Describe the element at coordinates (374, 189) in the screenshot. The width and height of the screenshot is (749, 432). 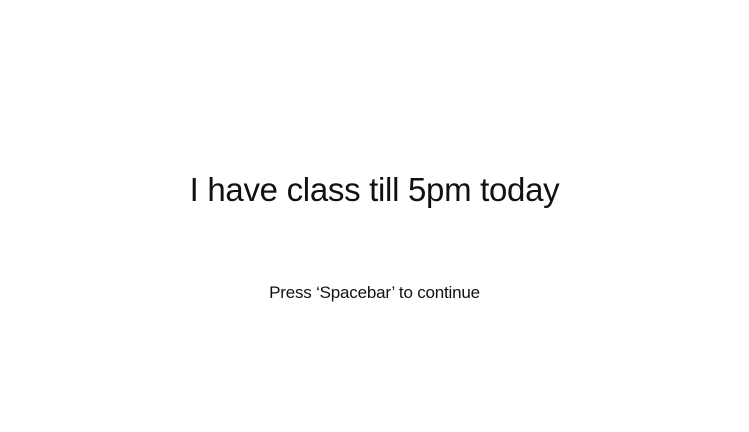
I see `stimulus-statement: I have class till 5pm today` at that location.